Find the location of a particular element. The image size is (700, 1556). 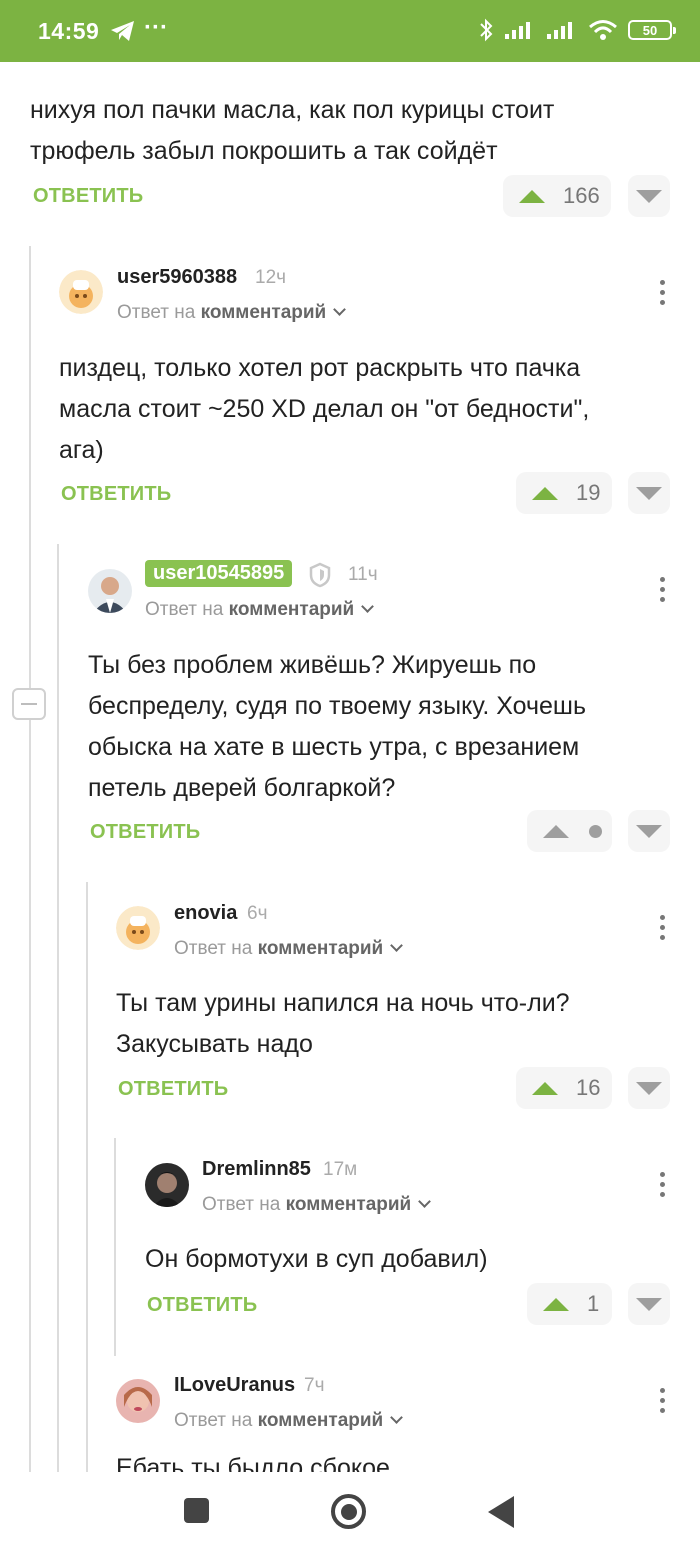

signal-icon is located at coordinates (517, 30).